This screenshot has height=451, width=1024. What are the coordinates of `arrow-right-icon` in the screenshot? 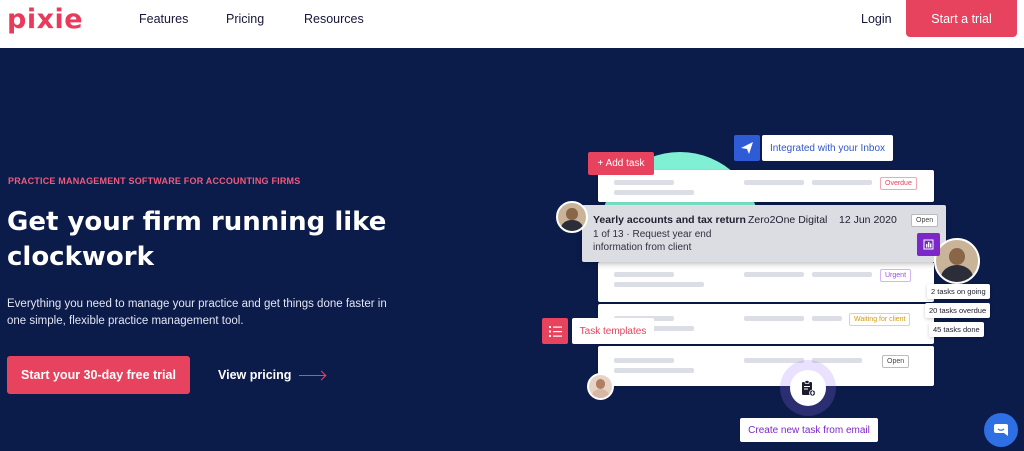 It's located at (312, 375).